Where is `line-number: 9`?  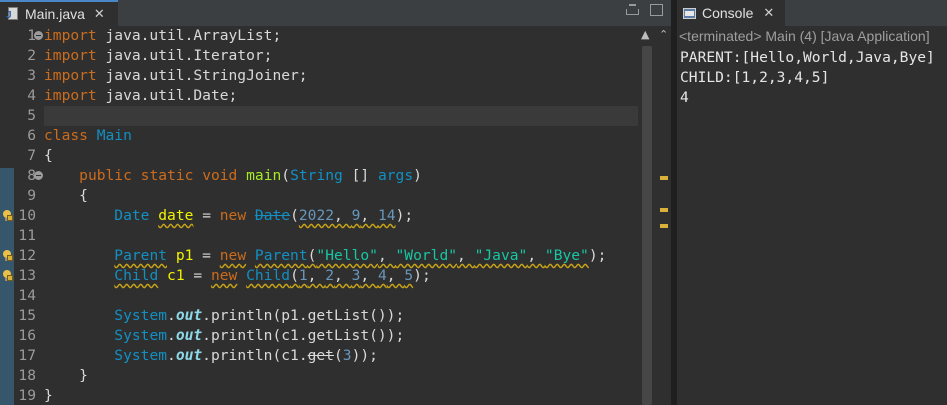 line-number: 9 is located at coordinates (31, 195).